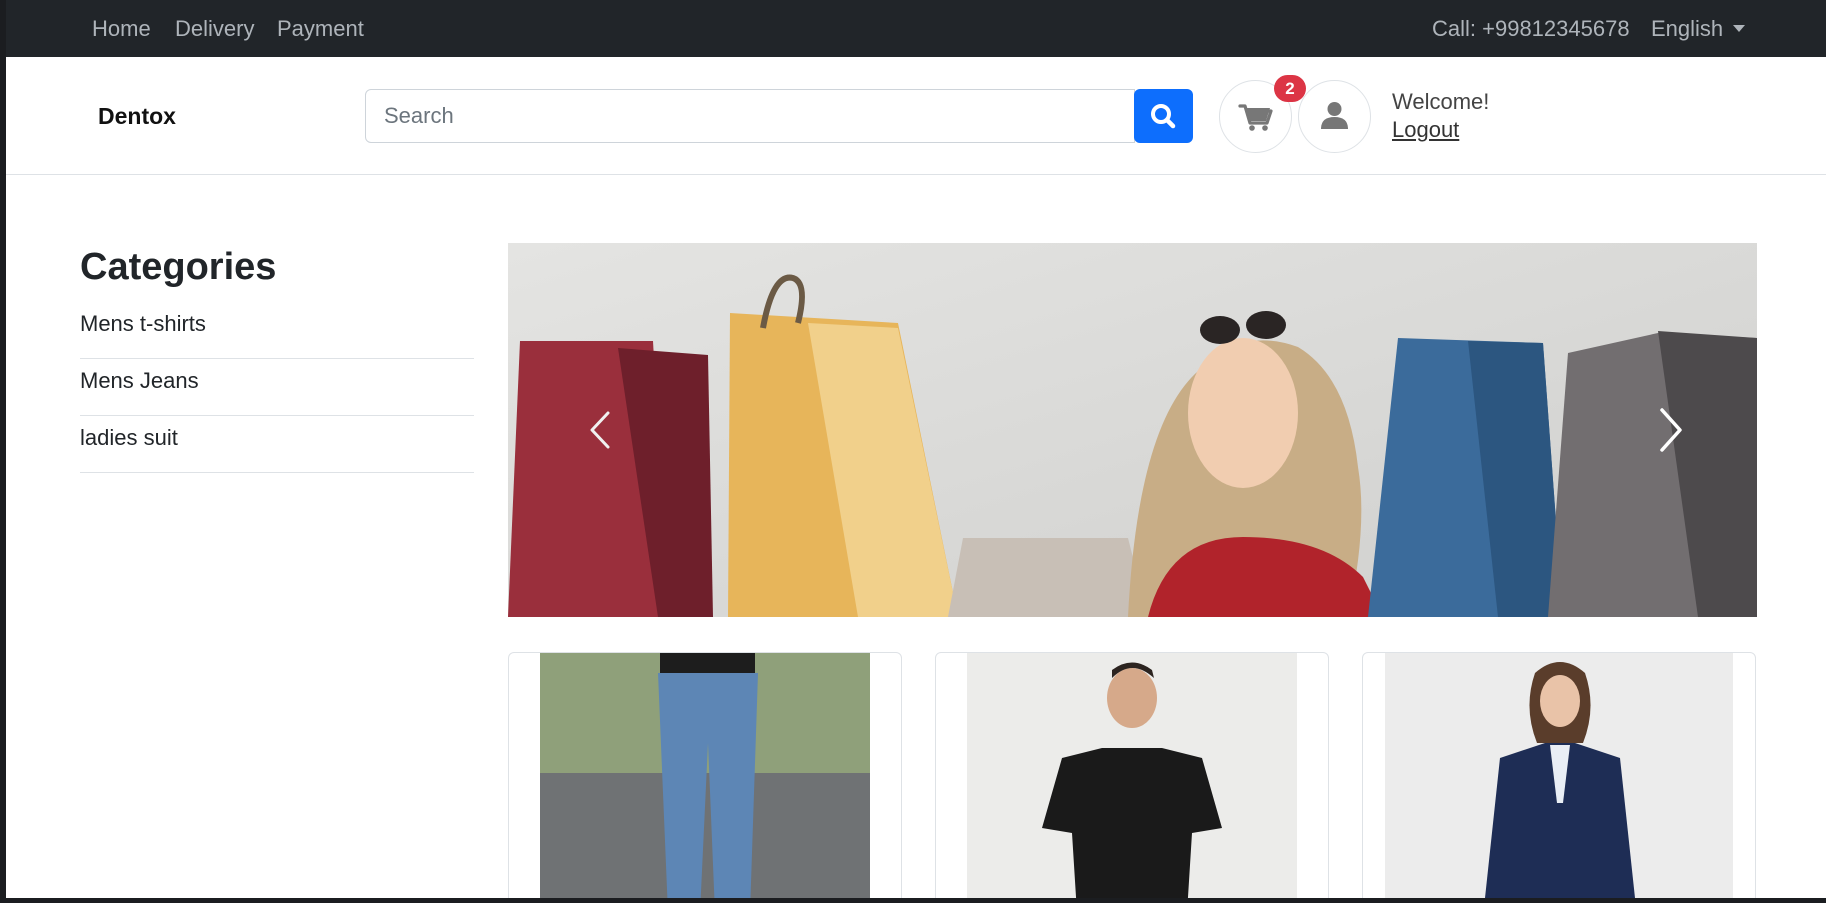  I want to click on site-header: Dentox 2 Welcom, so click(916, 116).